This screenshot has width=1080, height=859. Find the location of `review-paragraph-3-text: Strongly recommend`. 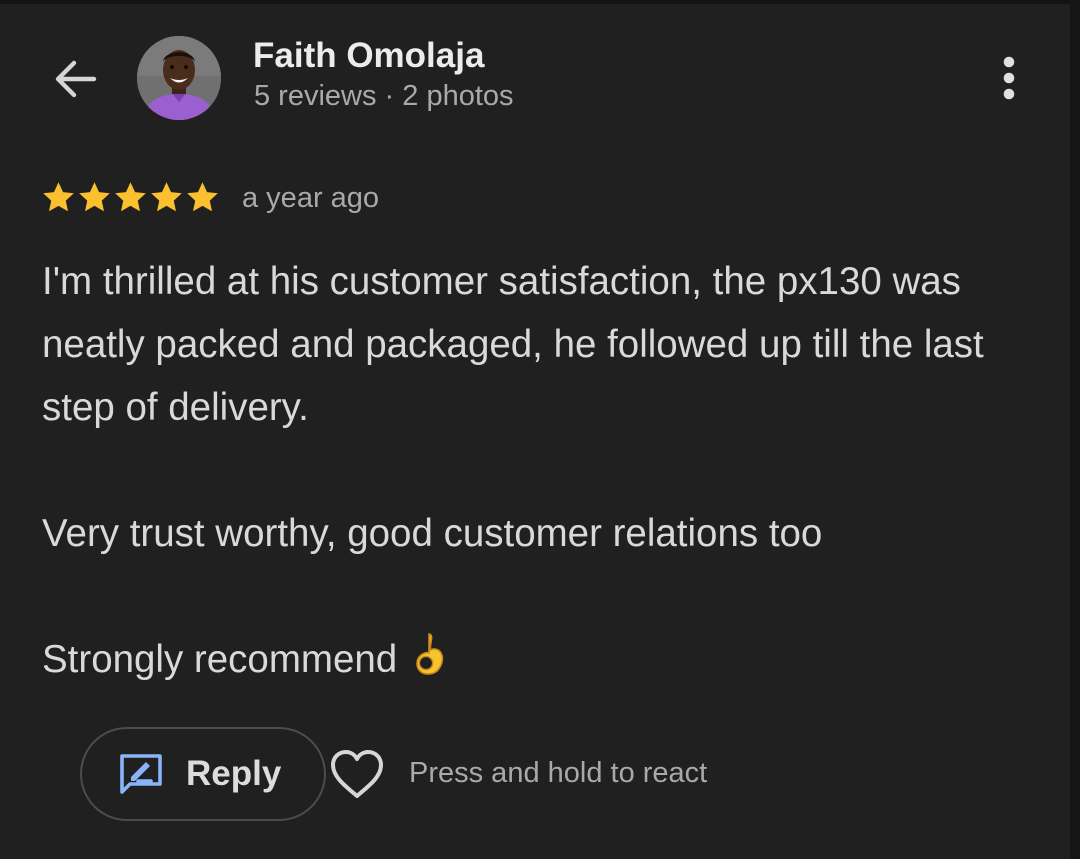

review-paragraph-3-text: Strongly recommend is located at coordinates (220, 659).